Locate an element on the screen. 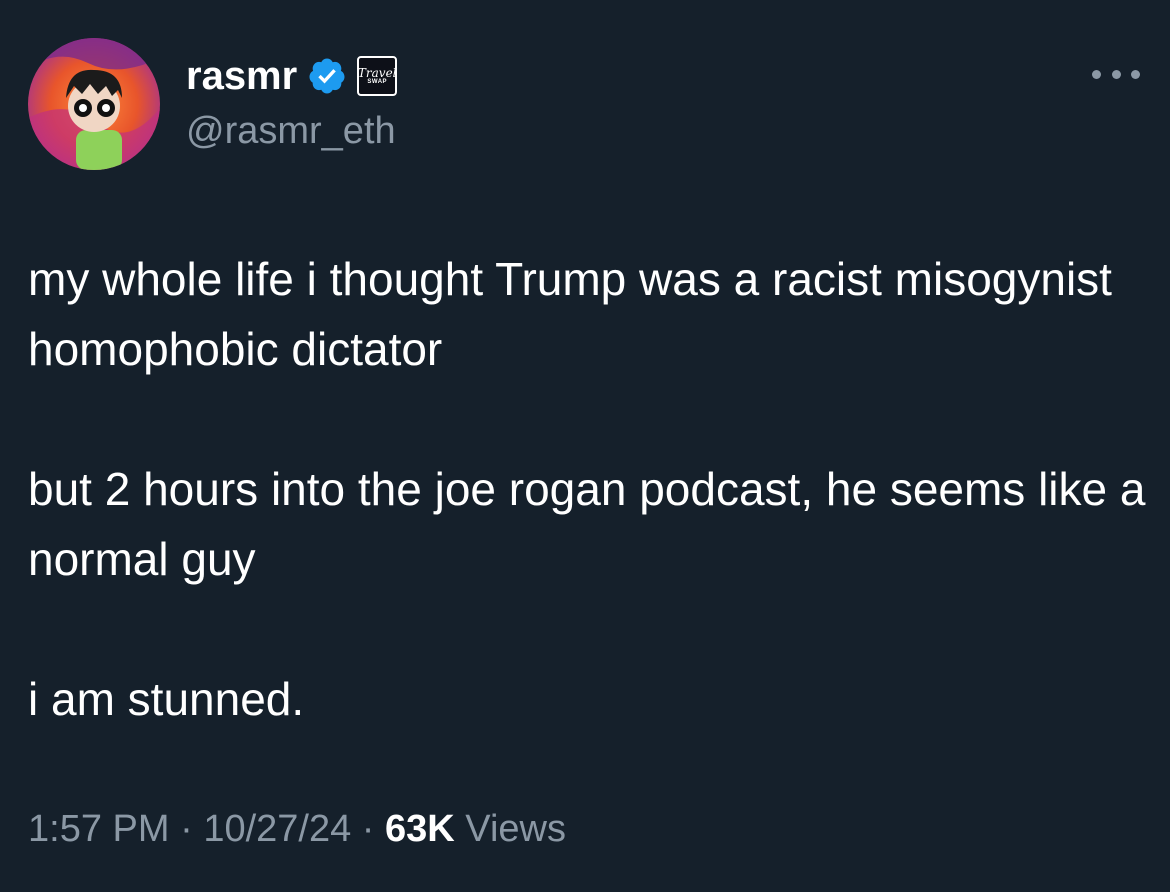 Image resolution: width=1170 pixels, height=892 pixels. tweet-date: 10/27/24 is located at coordinates (277, 829).